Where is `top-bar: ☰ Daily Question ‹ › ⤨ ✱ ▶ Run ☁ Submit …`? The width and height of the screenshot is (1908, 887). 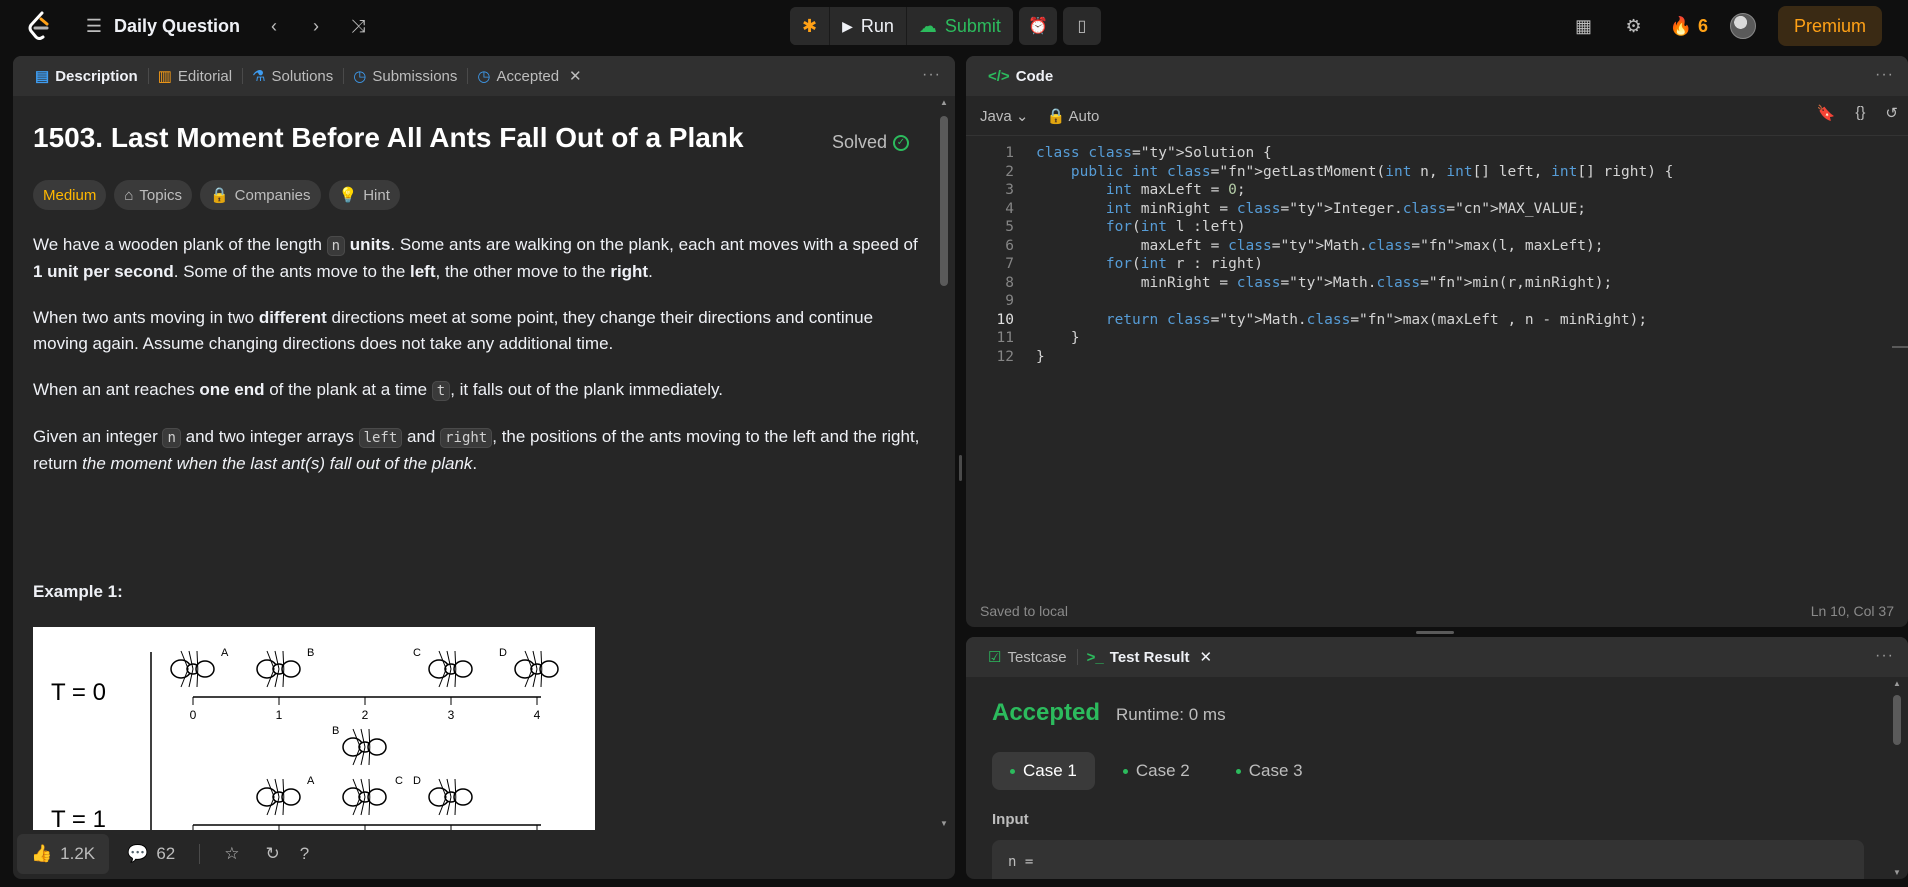
top-bar: ☰ Daily Question ‹ › ⤨ ✱ ▶ Run ☁ Submit … is located at coordinates (954, 26).